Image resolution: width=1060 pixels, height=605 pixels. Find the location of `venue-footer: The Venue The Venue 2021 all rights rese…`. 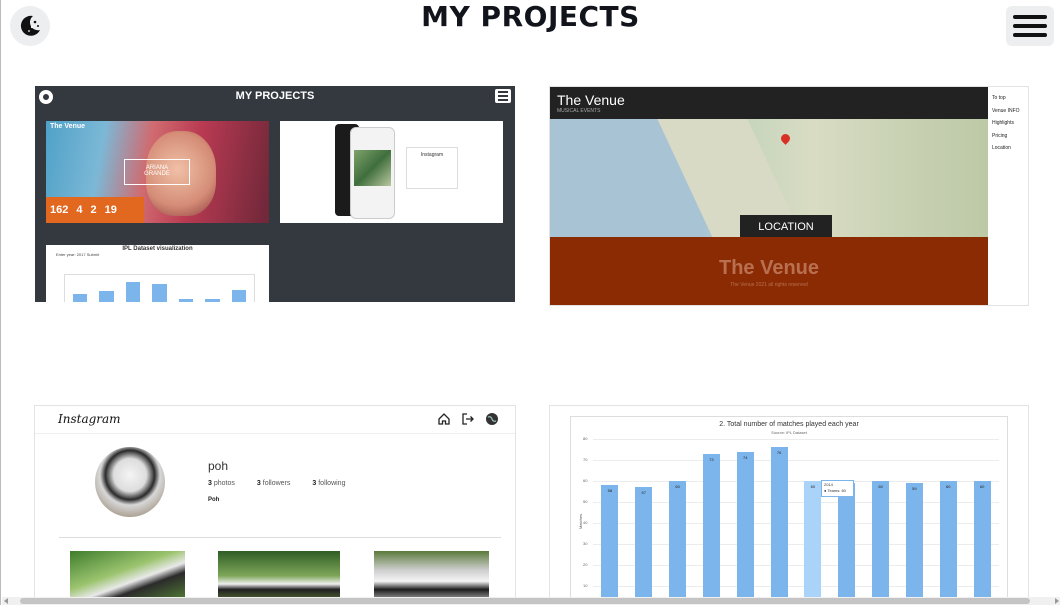

venue-footer: The Venue The Venue 2021 all rights rese… is located at coordinates (769, 271).